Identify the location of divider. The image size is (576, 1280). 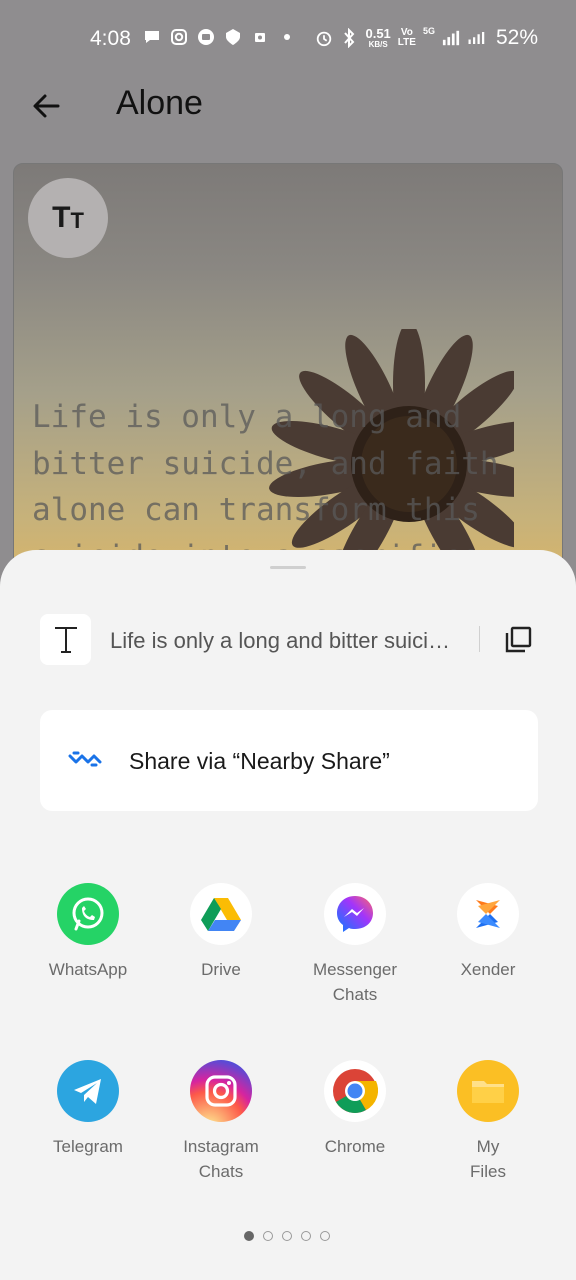
(479, 639).